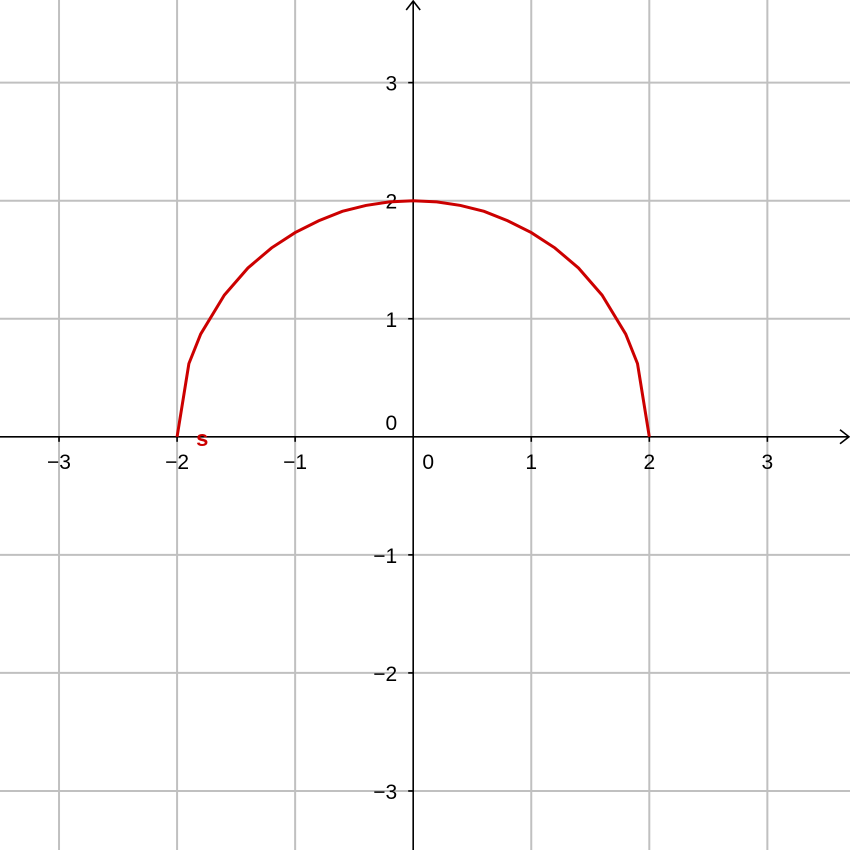  Describe the element at coordinates (392, 423) in the screenshot. I see `y-tick-label: 0` at that location.